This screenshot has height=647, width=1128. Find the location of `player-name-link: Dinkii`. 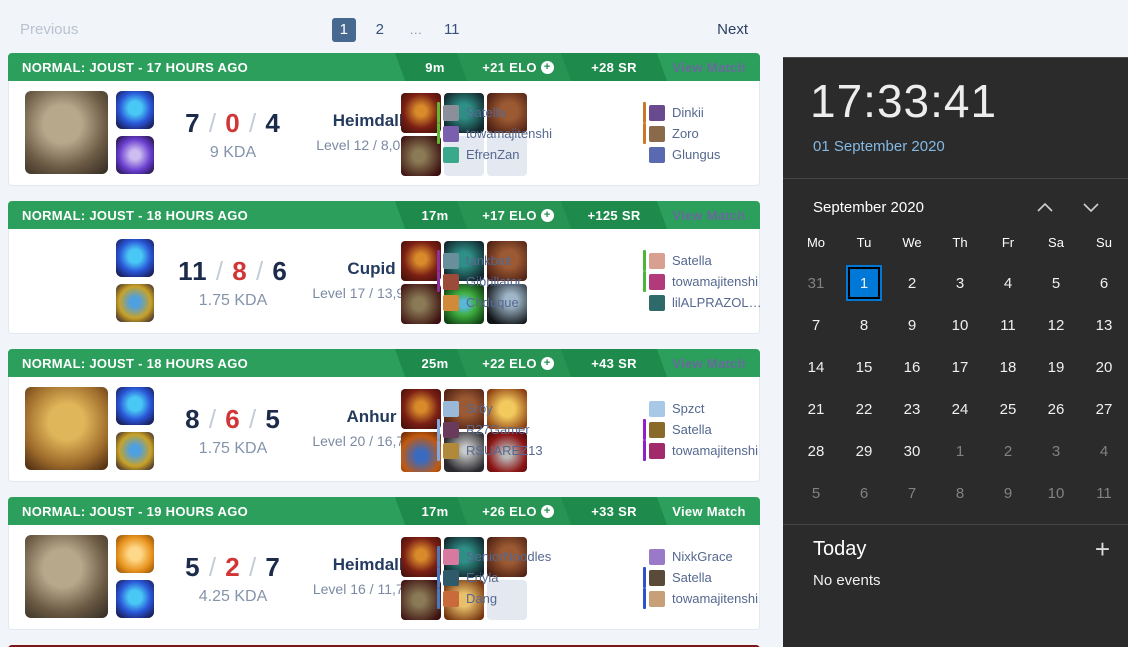

player-name-link: Dinkii is located at coordinates (688, 112).